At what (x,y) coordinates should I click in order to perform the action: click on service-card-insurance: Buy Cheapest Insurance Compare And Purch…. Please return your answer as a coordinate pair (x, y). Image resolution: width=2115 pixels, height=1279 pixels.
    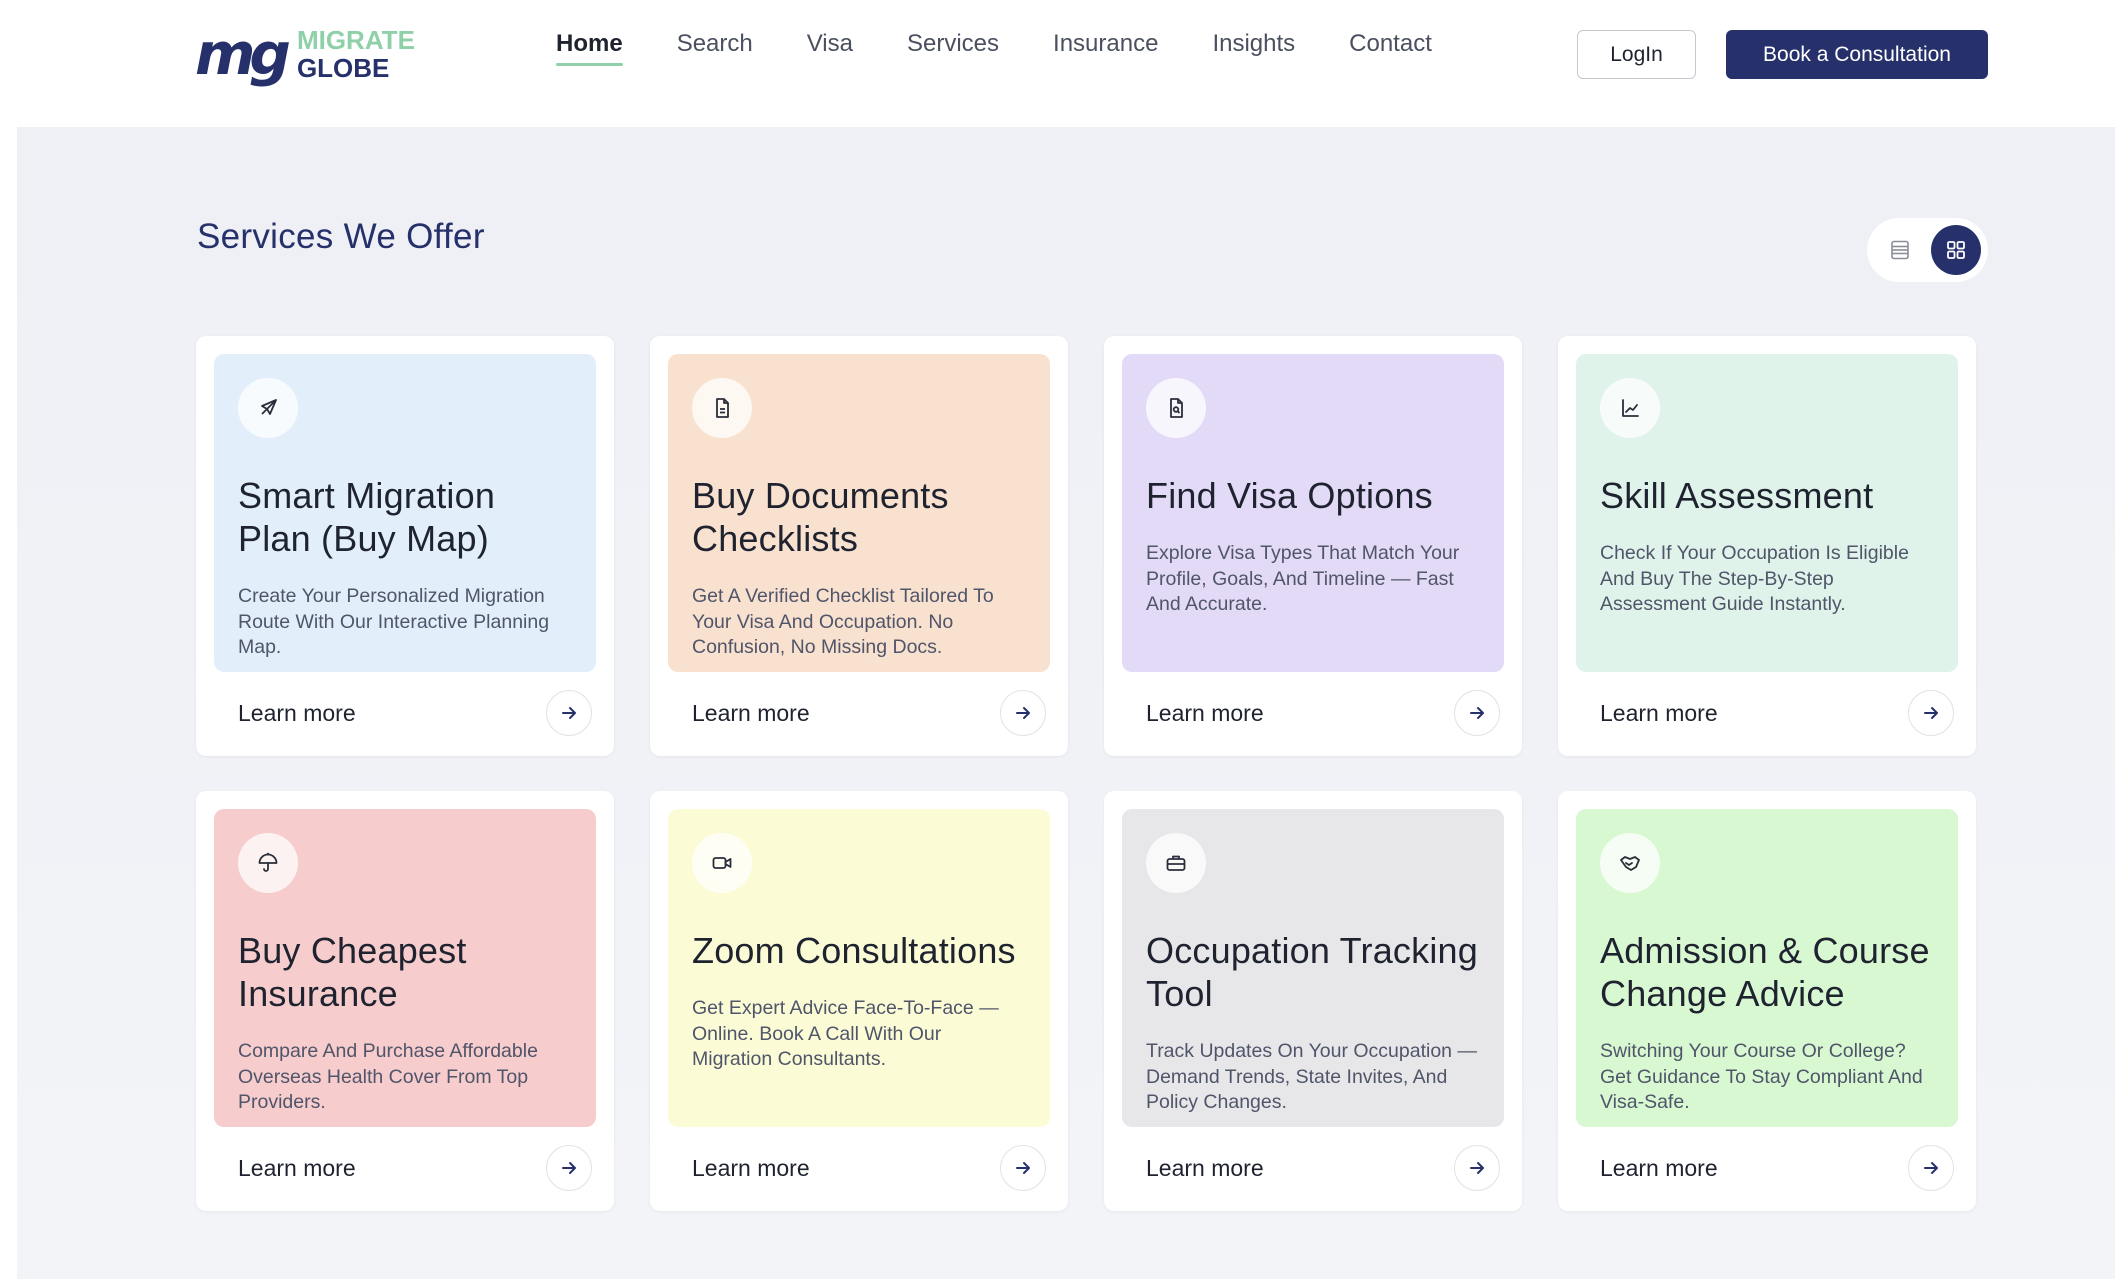
    Looking at the image, I should click on (405, 1001).